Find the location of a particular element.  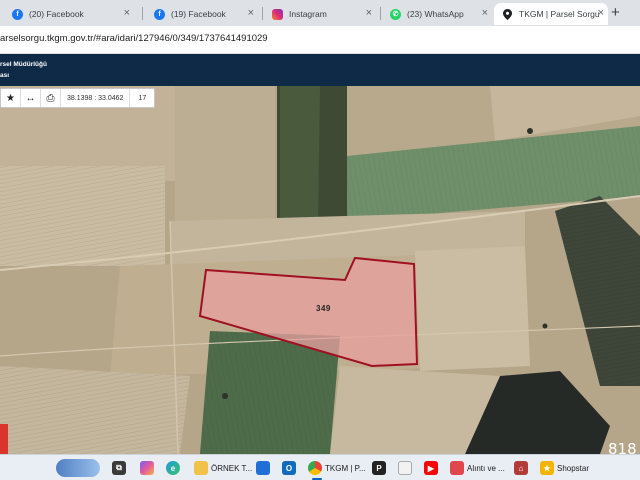

taskbar-youtube: ▶ is located at coordinates (432, 468).